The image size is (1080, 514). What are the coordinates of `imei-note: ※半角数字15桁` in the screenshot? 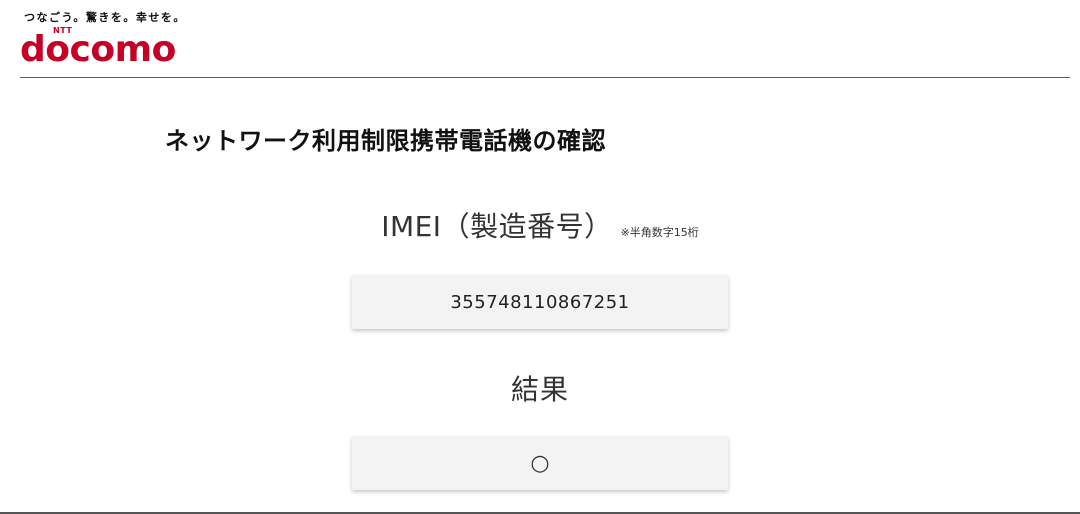 It's located at (659, 232).